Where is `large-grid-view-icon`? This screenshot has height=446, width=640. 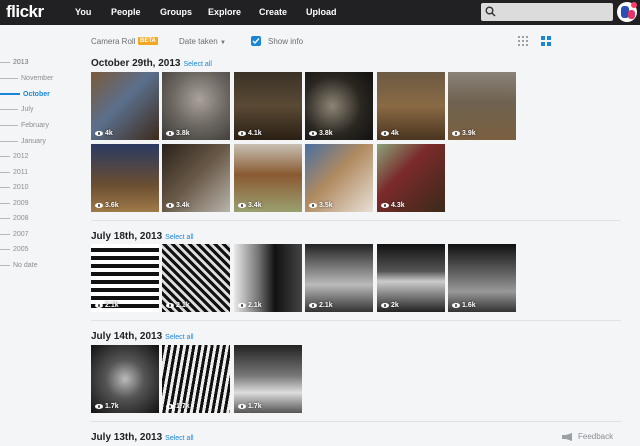
large-grid-view-icon is located at coordinates (546, 41).